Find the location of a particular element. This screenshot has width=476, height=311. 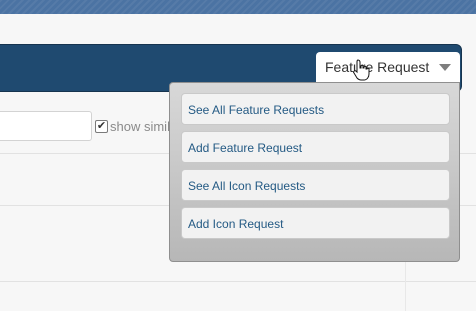

search-input is located at coordinates (46, 126).